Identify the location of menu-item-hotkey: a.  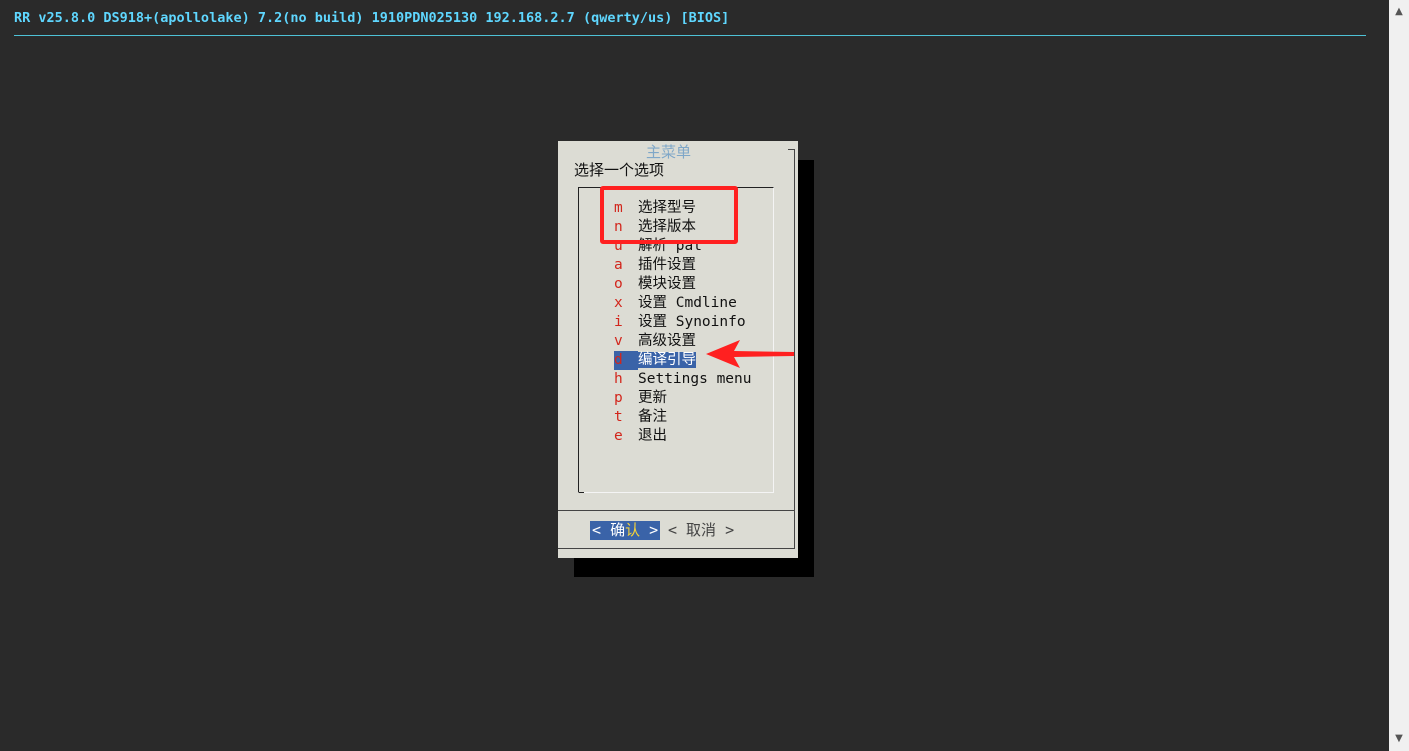
(618, 265).